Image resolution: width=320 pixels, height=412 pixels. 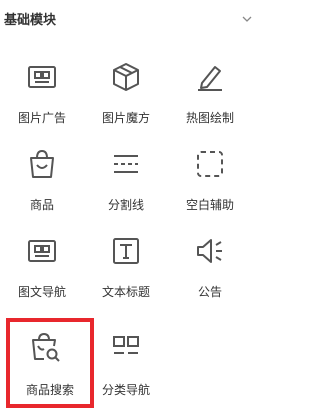 I want to click on grid-nav-icon, so click(x=126, y=347).